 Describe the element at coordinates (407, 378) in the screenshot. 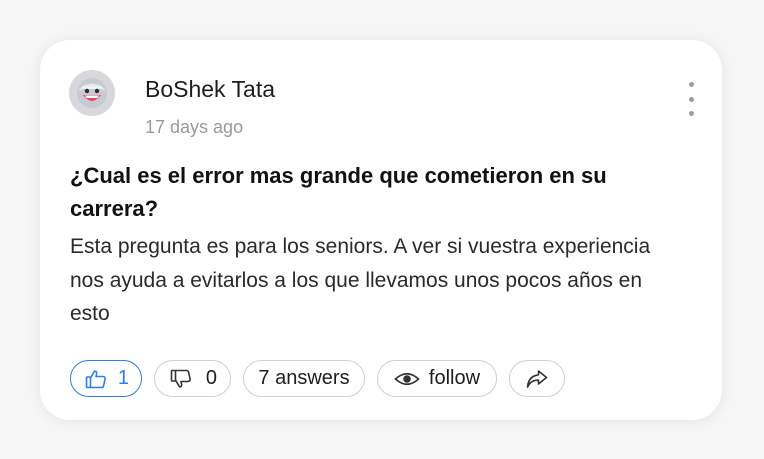

I see `eye-icon` at that location.